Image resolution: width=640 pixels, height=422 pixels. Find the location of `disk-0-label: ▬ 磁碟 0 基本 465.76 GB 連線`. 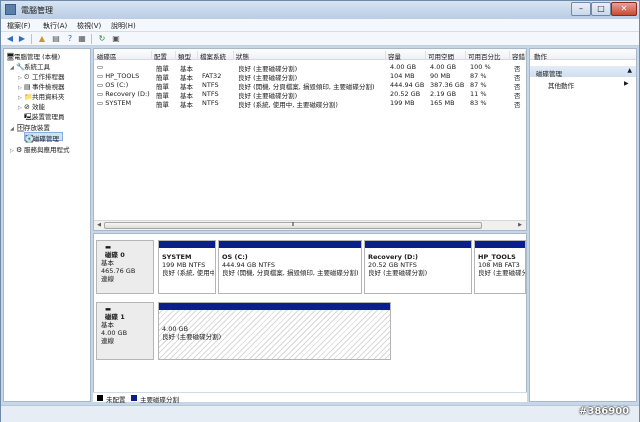

disk-0-label: ▬ 磁碟 0 基本 465.76 GB 連線 is located at coordinates (125, 267).